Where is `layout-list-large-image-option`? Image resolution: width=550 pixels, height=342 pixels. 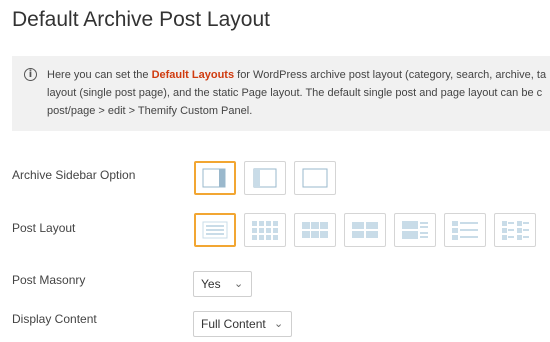
layout-list-large-image-option is located at coordinates (415, 230).